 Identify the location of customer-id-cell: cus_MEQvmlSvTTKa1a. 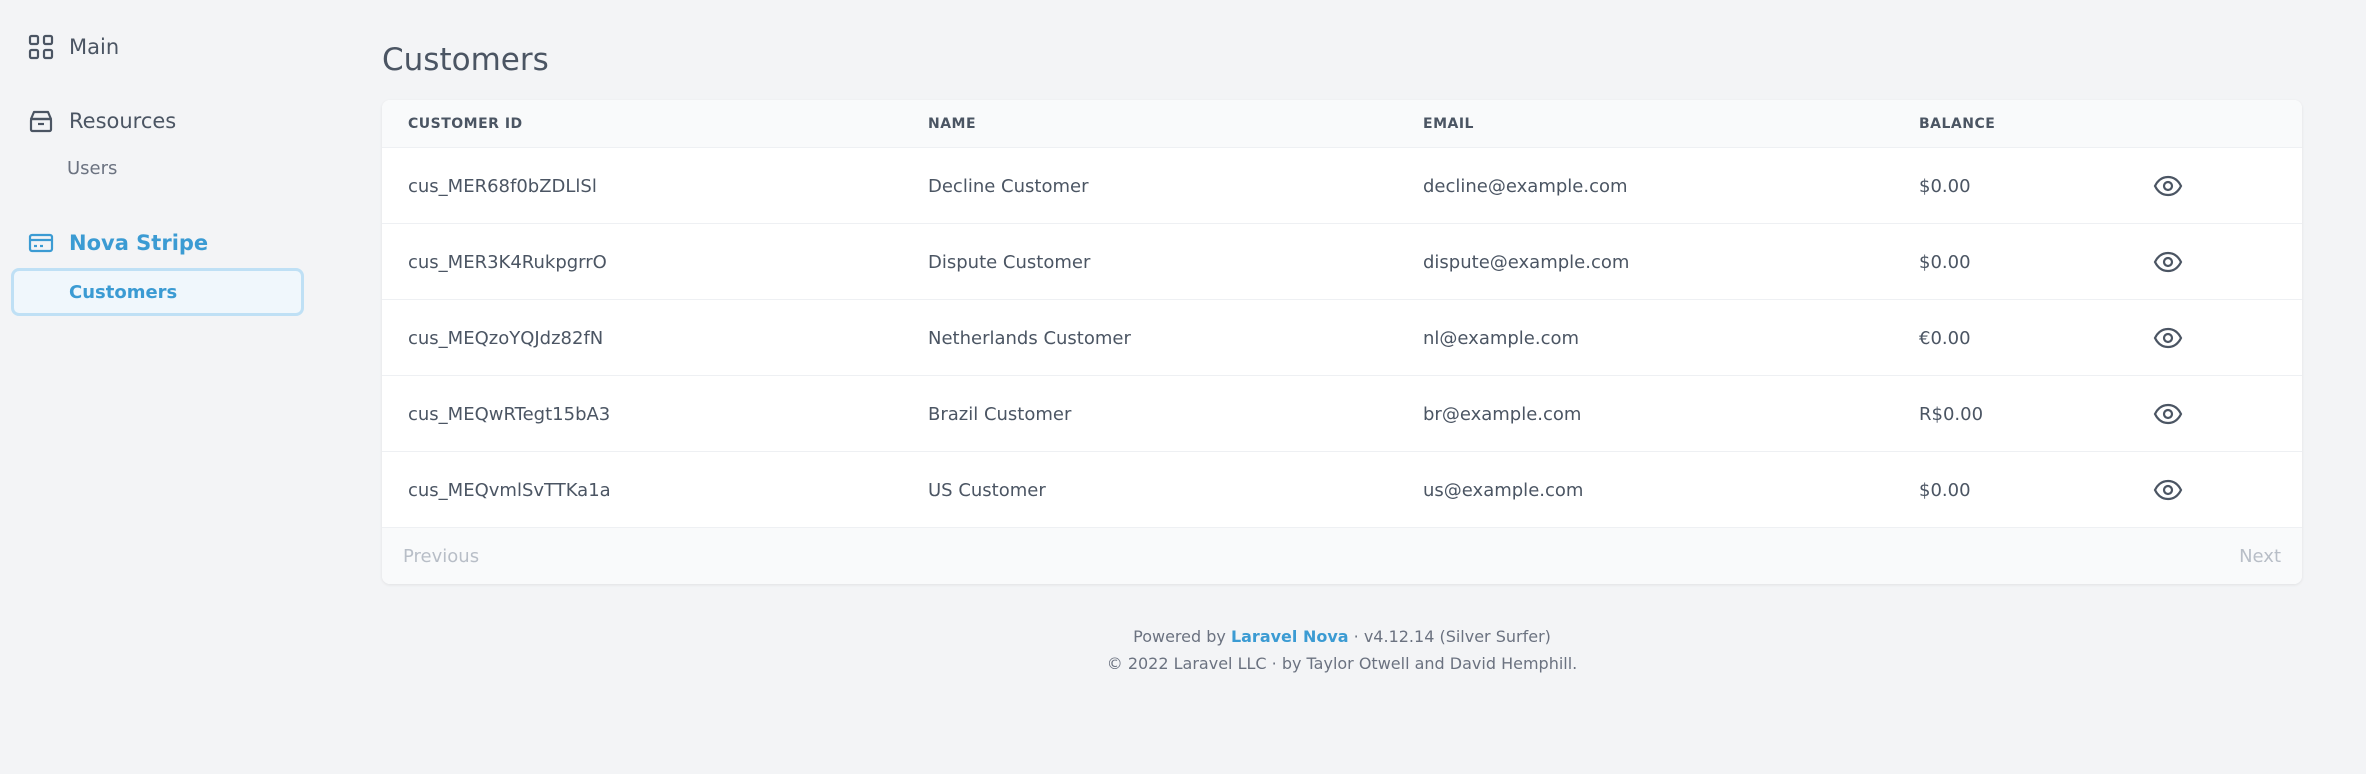
(509, 490).